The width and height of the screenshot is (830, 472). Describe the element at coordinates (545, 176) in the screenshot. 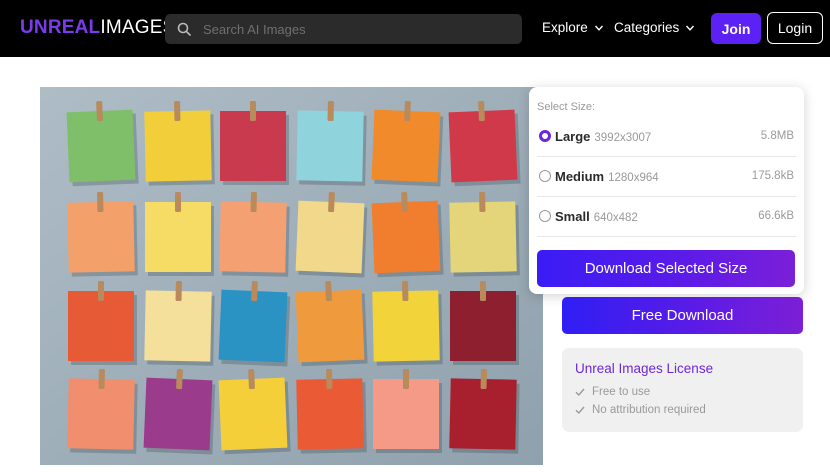

I see `radio-medium` at that location.